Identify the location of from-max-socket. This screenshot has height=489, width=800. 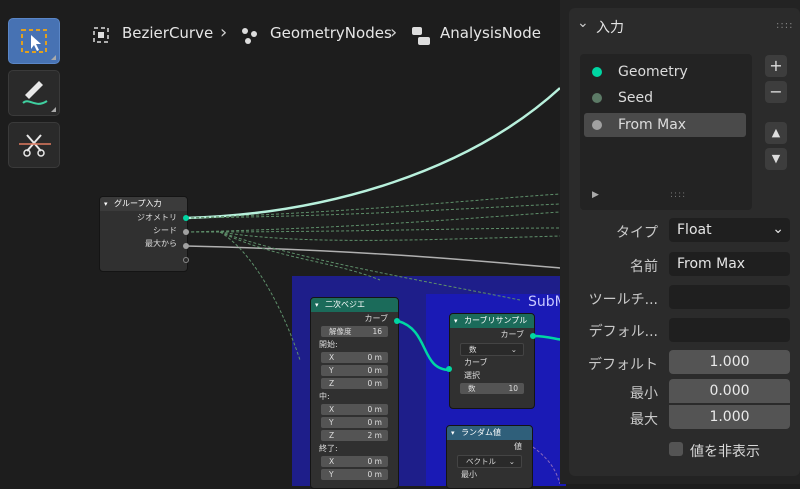
(186, 246).